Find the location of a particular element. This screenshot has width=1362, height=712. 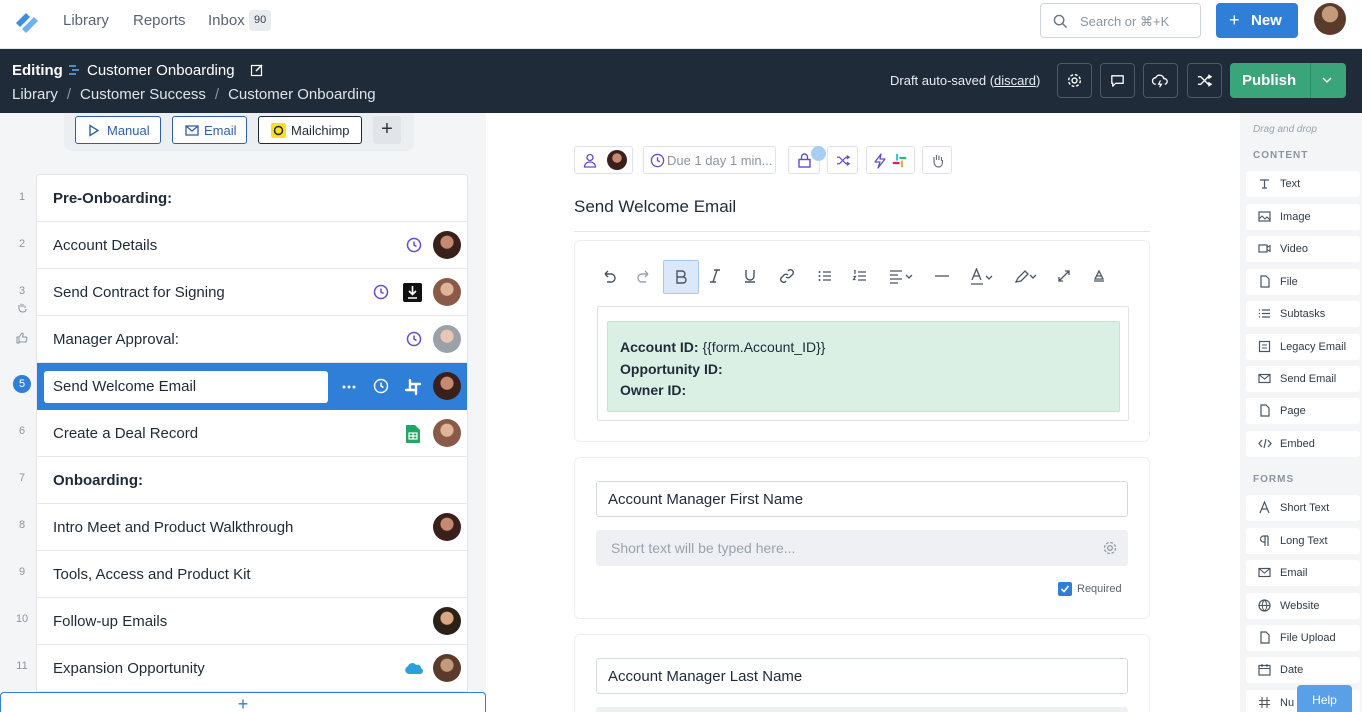

task-row-selected: Send Welcome Email is located at coordinates (252, 386).